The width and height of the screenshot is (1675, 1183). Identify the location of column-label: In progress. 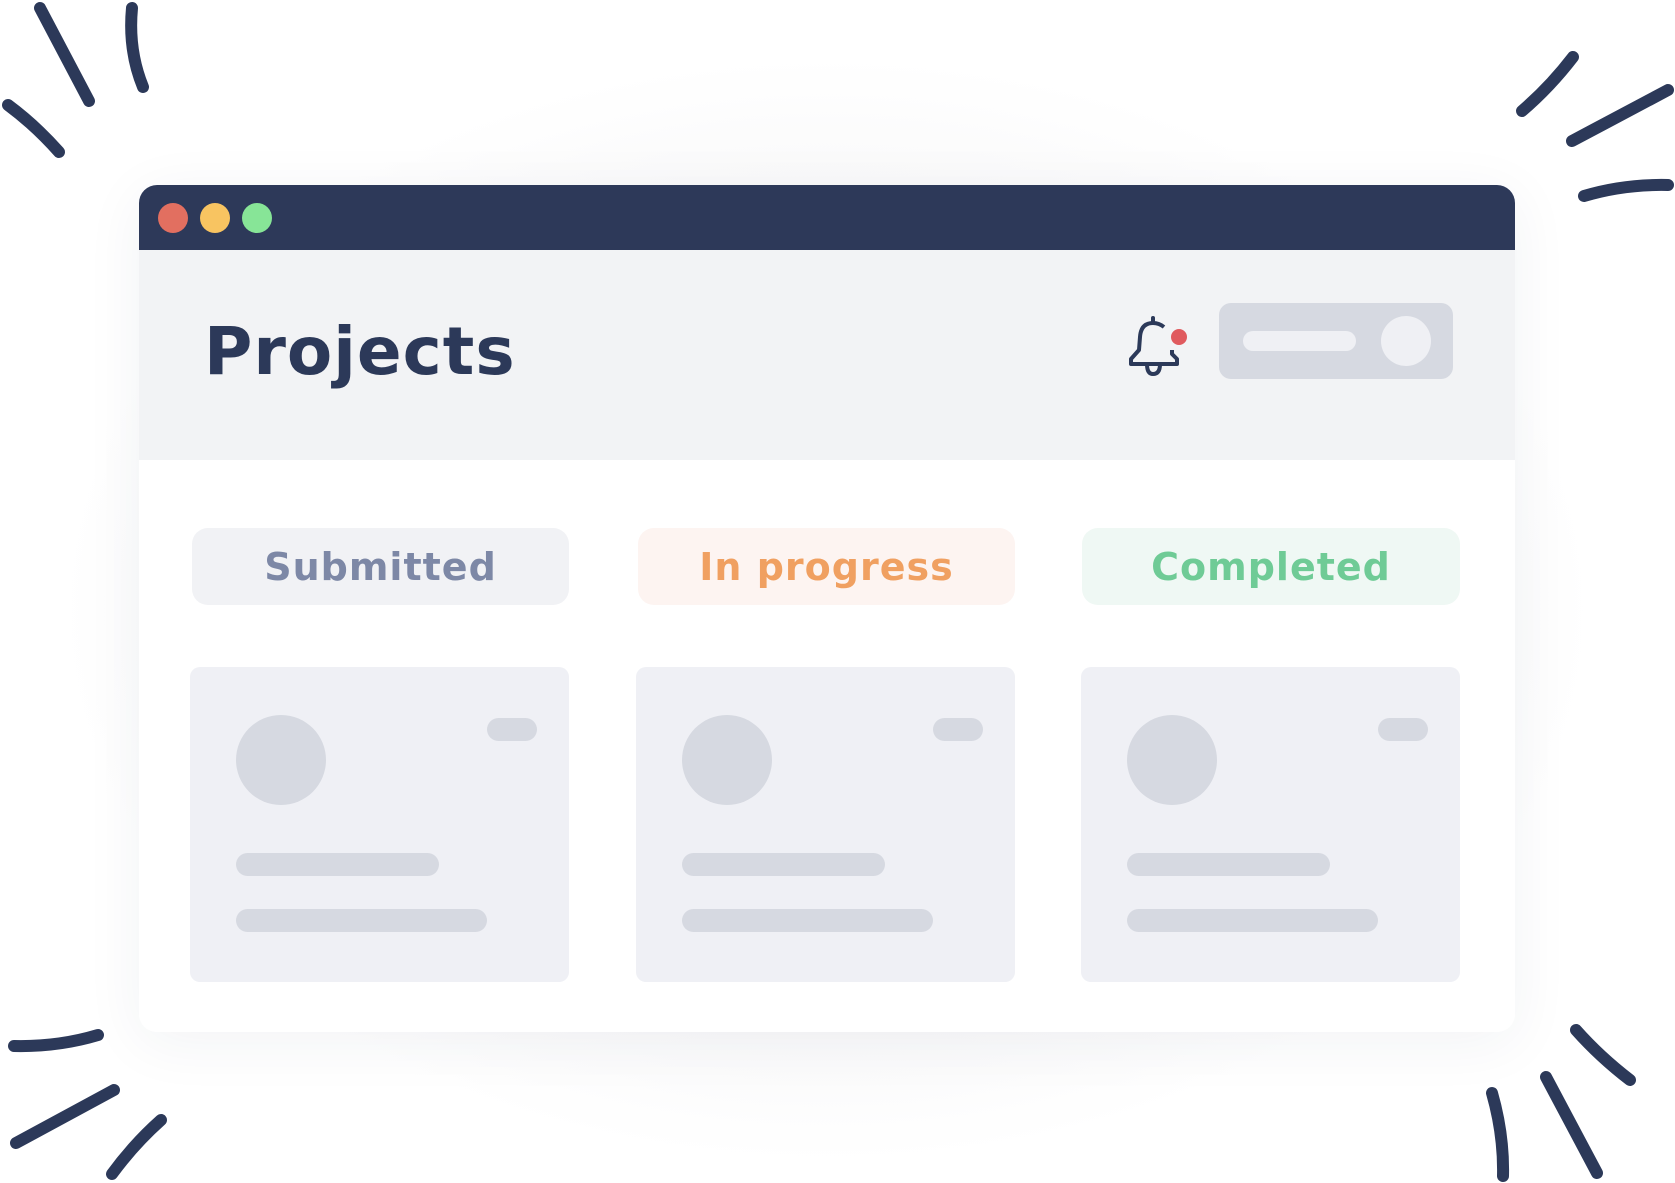
(826, 566).